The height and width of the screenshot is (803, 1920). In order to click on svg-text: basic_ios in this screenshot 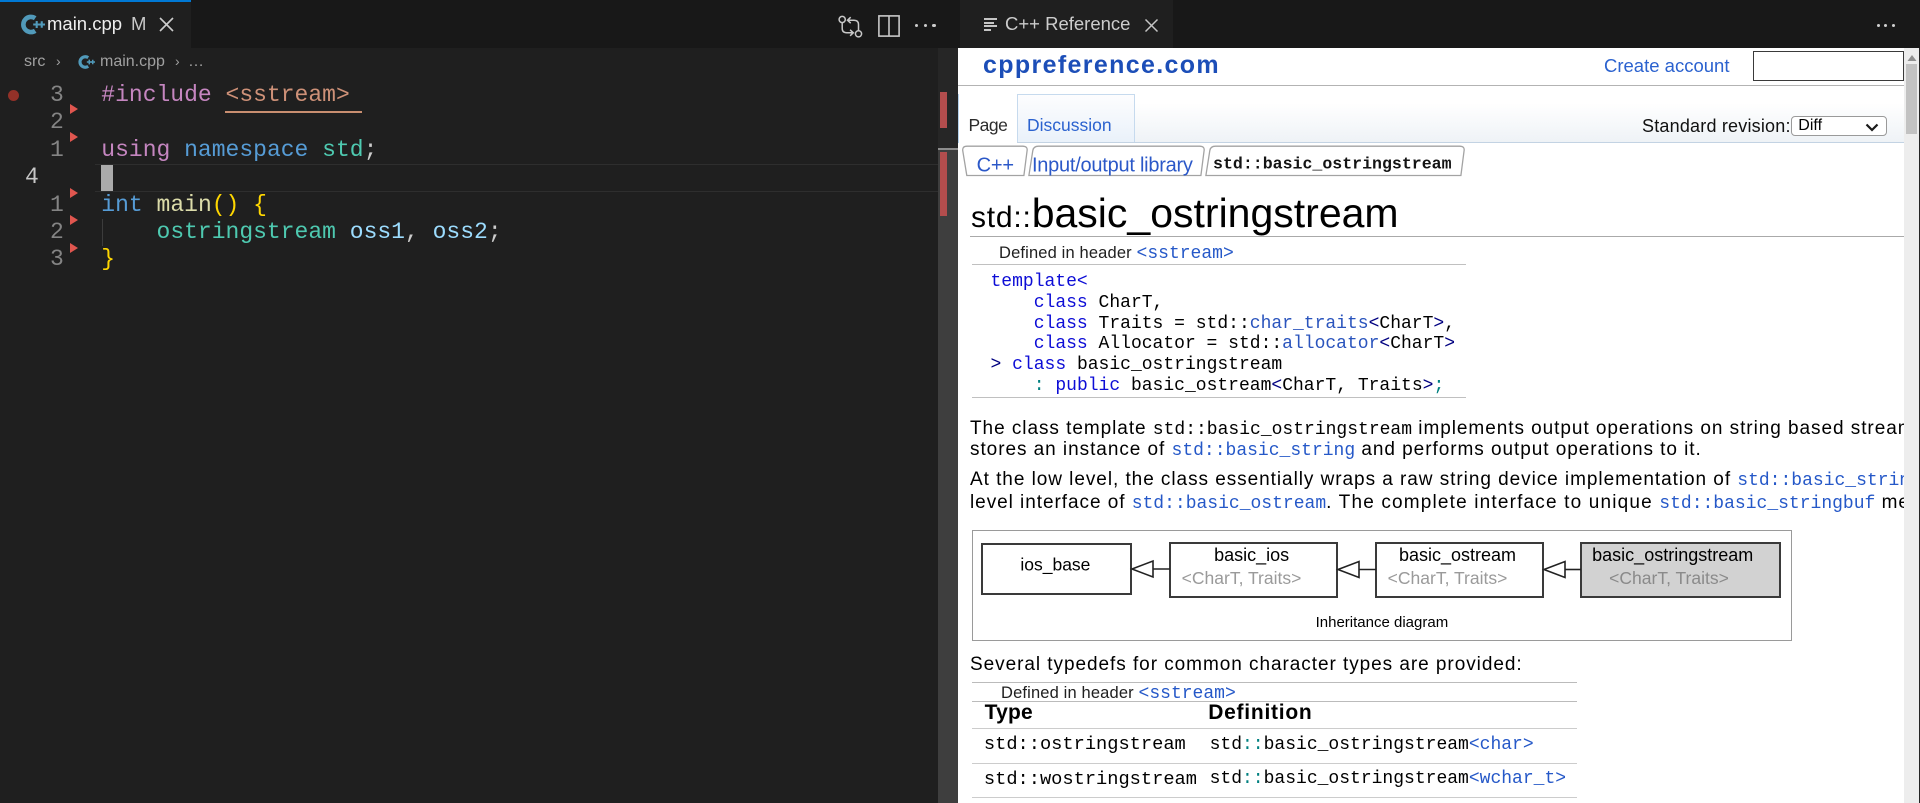, I will do `click(1251, 555)`.